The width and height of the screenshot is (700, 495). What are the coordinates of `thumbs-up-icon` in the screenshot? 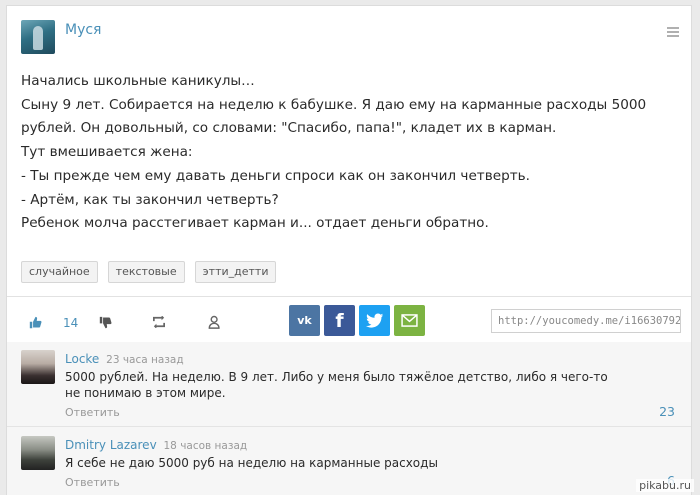 It's located at (35, 322).